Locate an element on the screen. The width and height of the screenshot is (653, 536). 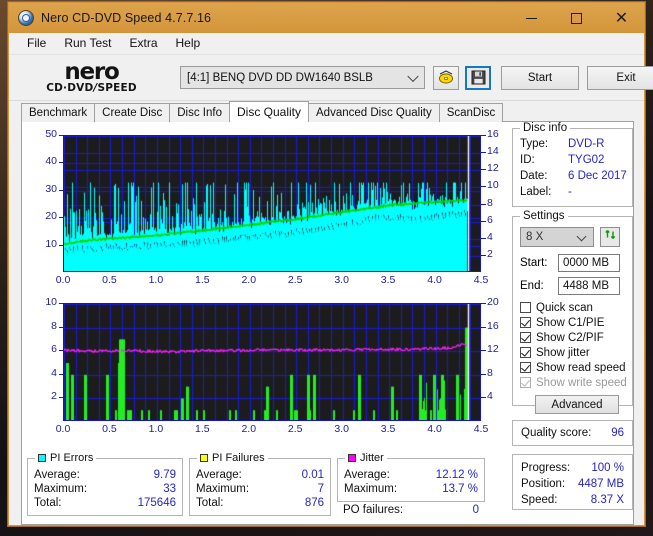
end-mb-label: End: is located at coordinates (532, 286).